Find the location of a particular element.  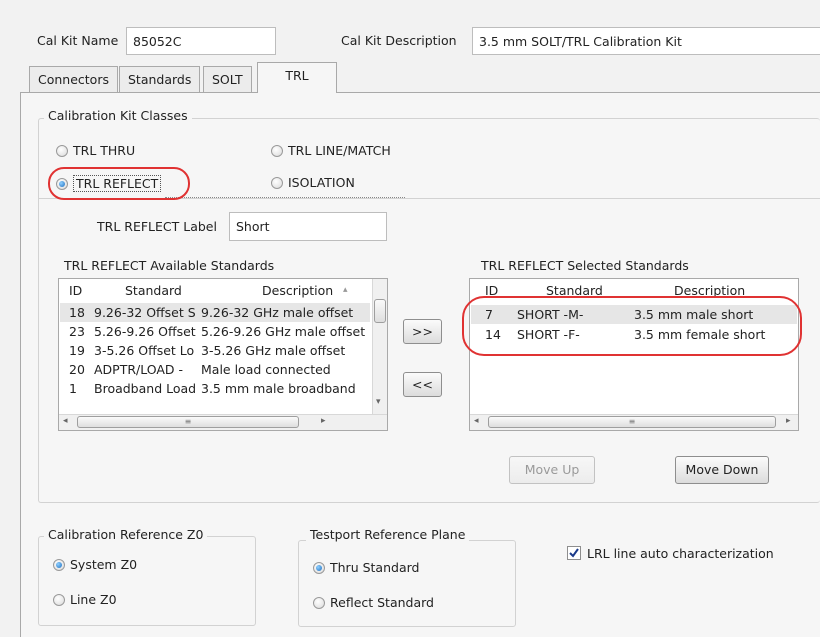

cell-standard: 9.26-32 Offset S is located at coordinates (145, 312).